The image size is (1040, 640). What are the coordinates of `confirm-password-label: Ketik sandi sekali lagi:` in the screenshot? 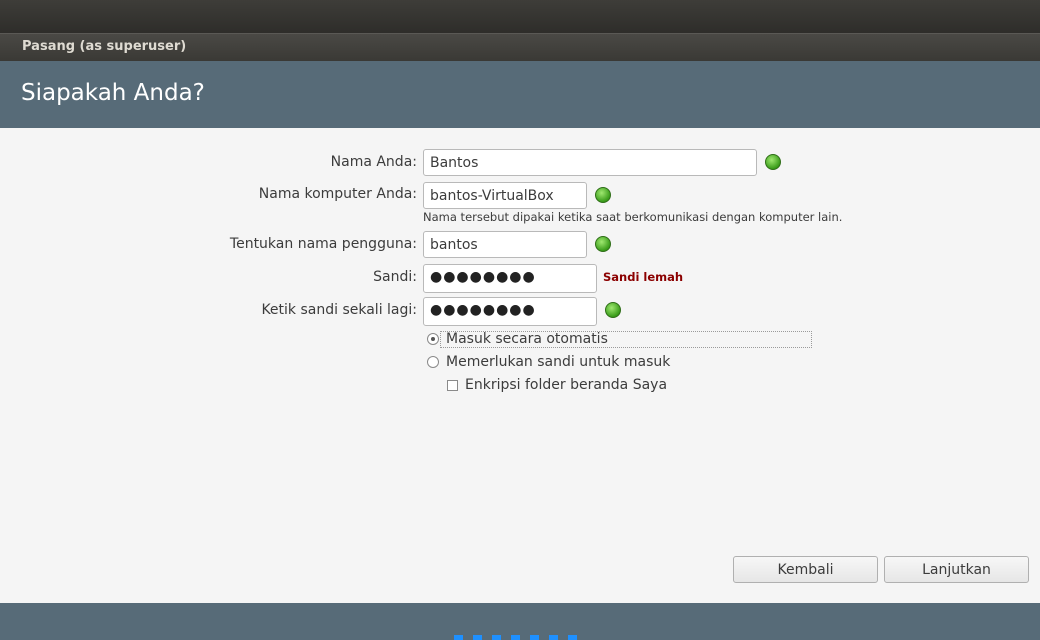 It's located at (339, 310).